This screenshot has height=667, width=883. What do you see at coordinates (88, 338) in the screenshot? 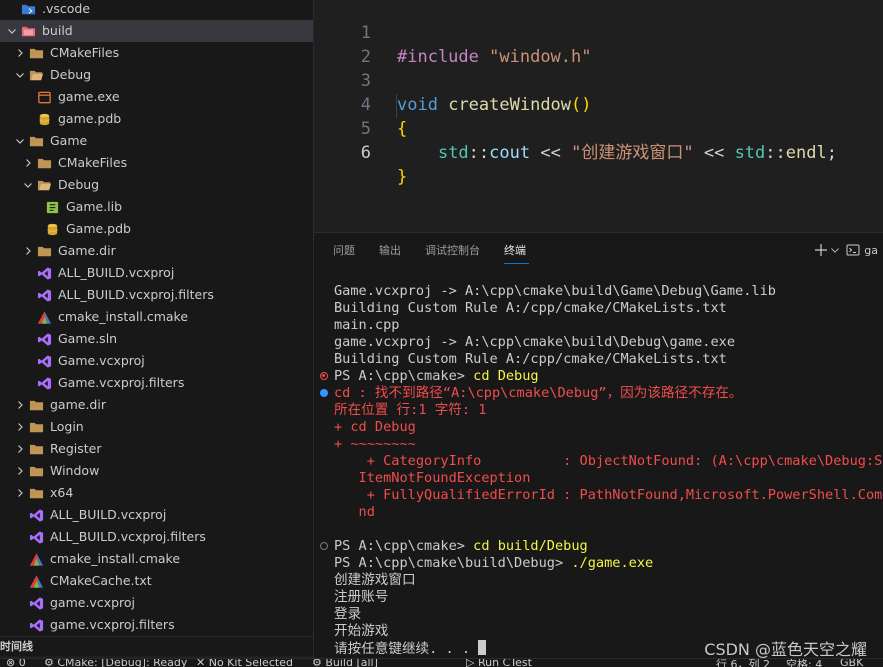
I see `tree-item-label: Game.sln` at bounding box center [88, 338].